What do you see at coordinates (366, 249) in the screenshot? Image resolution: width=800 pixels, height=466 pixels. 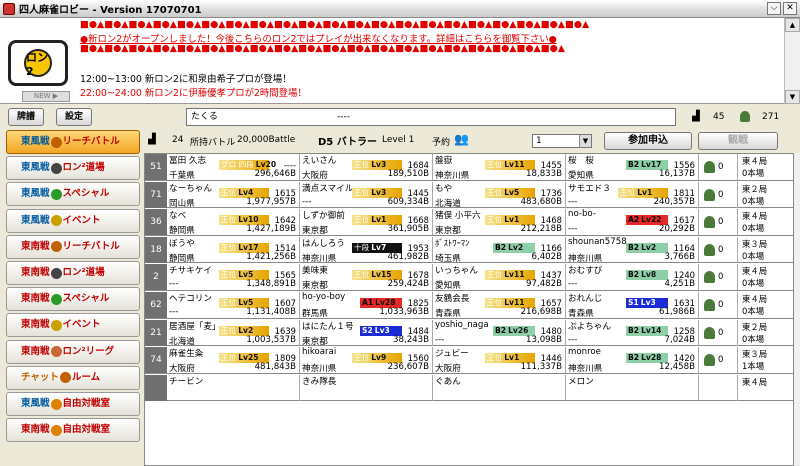 I see `player-cell: はんしろう 十段 Lv7 1953 神奈川県 461,982B` at bounding box center [366, 249].